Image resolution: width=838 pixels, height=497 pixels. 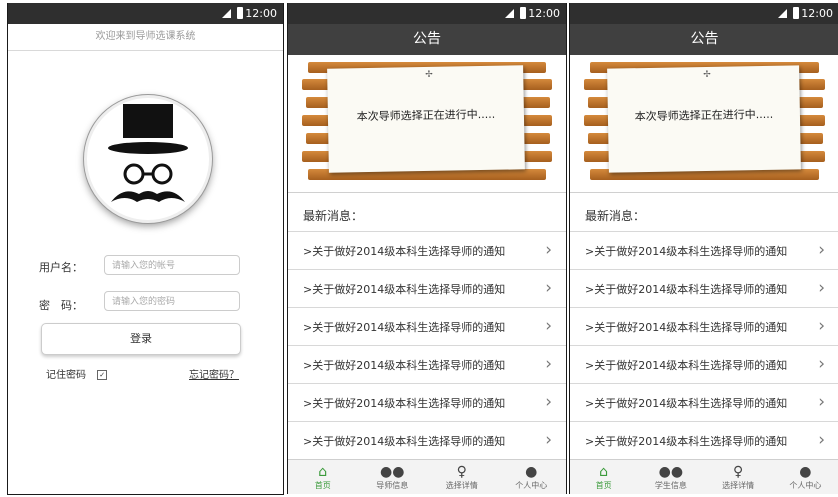 I want to click on remember-label: 记住密码, so click(x=66, y=375).